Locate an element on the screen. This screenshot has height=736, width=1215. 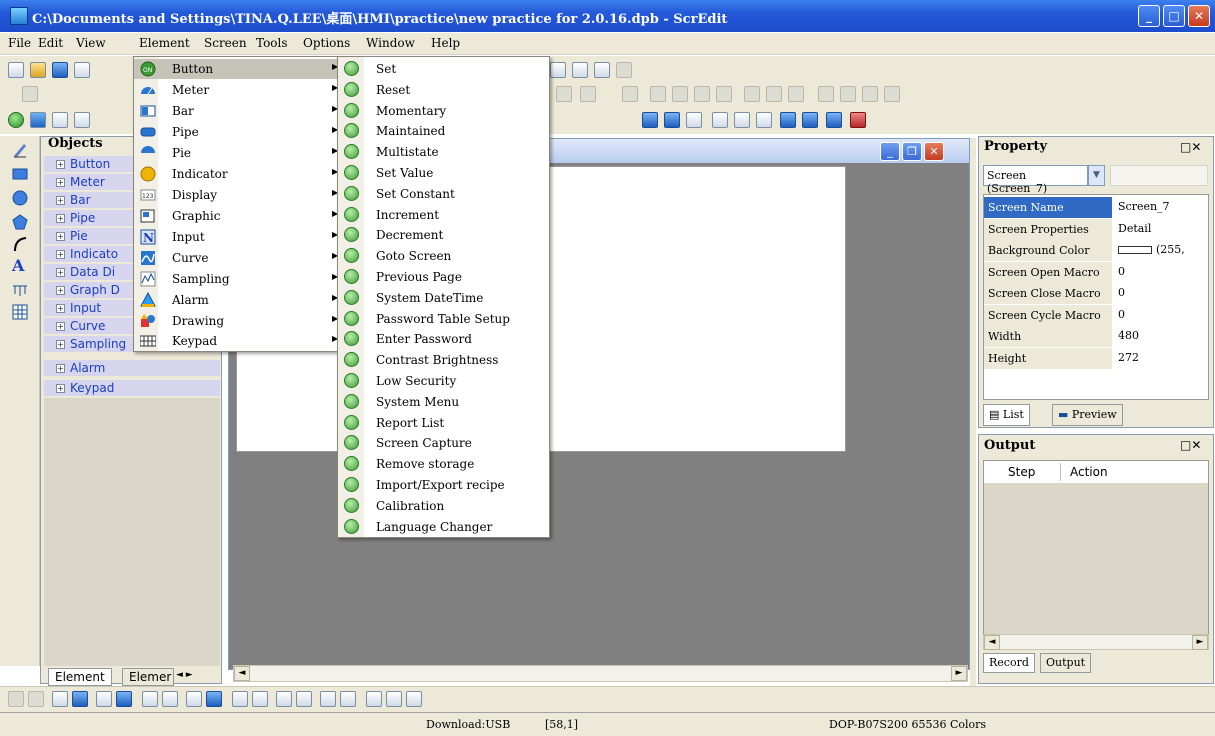
tree-item-keypad: + Keypad is located at coordinates (132, 388).